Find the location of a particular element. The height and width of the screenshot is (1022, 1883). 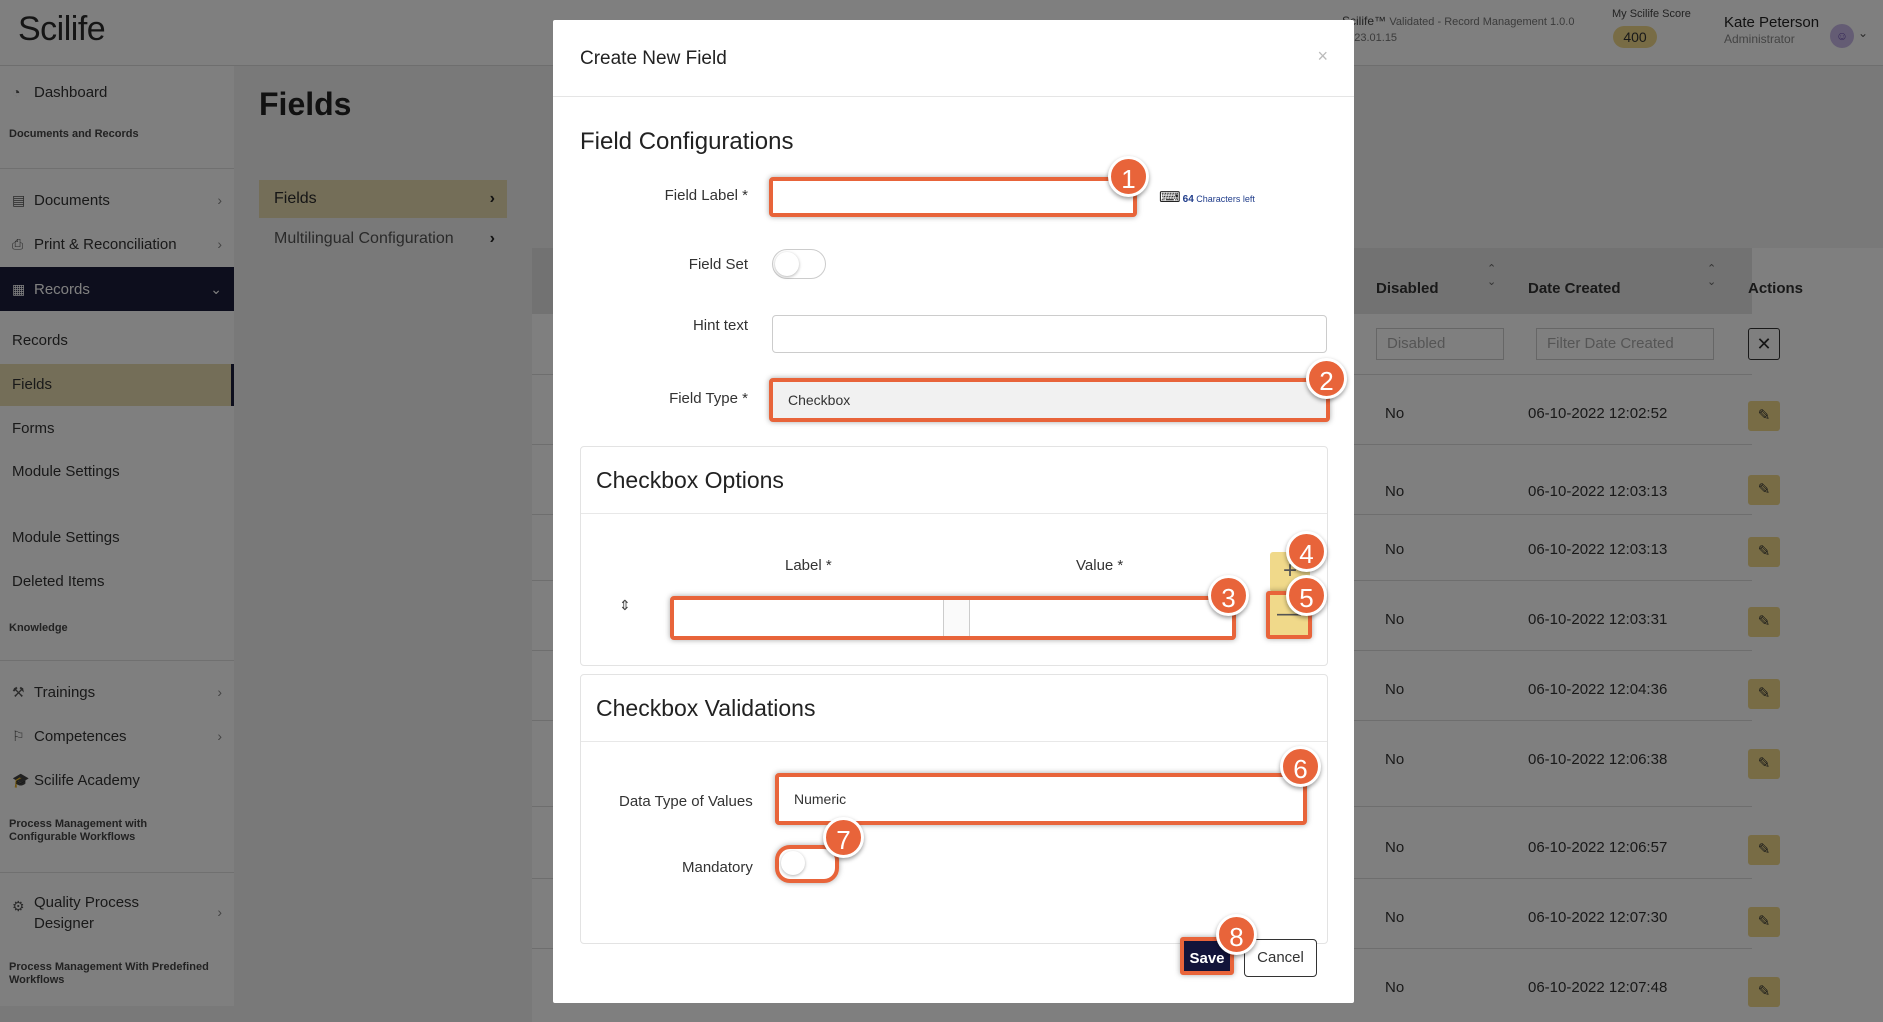

close-icon: × is located at coordinates (1322, 56).